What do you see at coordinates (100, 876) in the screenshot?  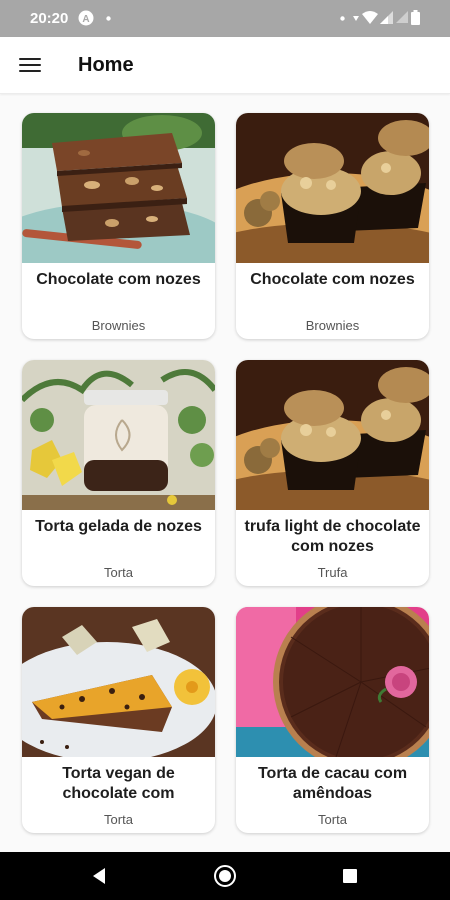 I see `back-triangle-icon` at bounding box center [100, 876].